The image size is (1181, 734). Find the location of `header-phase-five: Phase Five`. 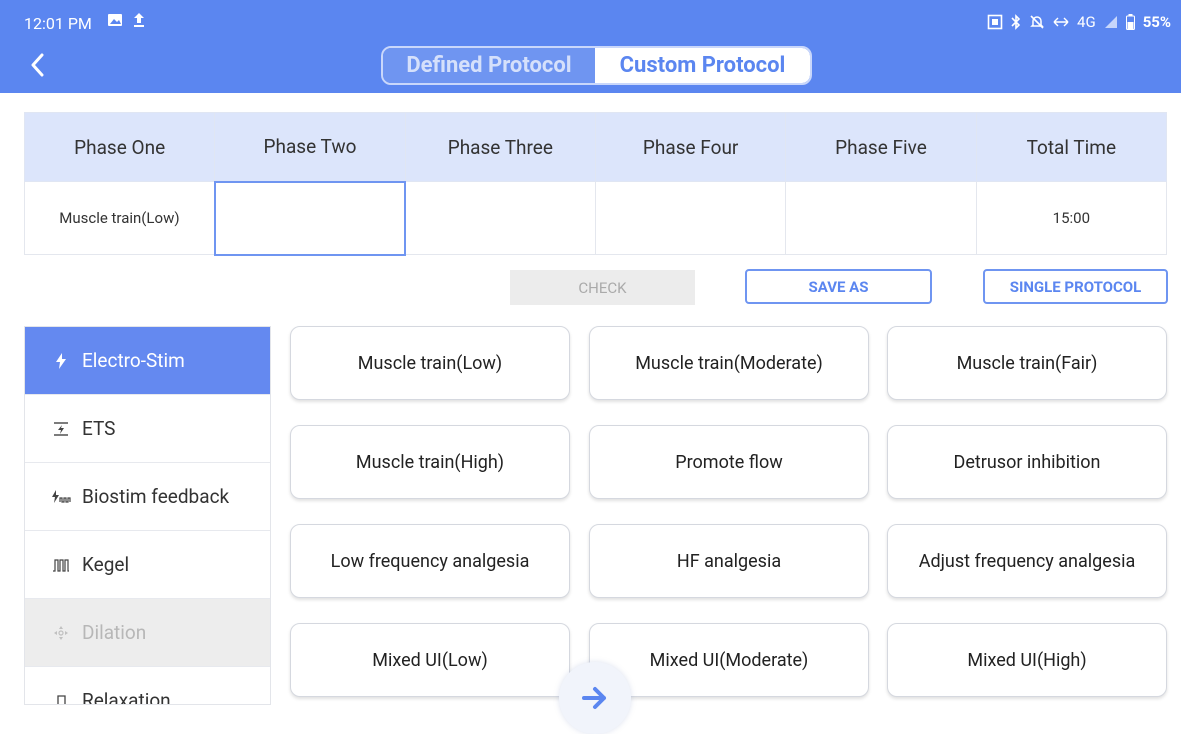

header-phase-five: Phase Five is located at coordinates (881, 147).